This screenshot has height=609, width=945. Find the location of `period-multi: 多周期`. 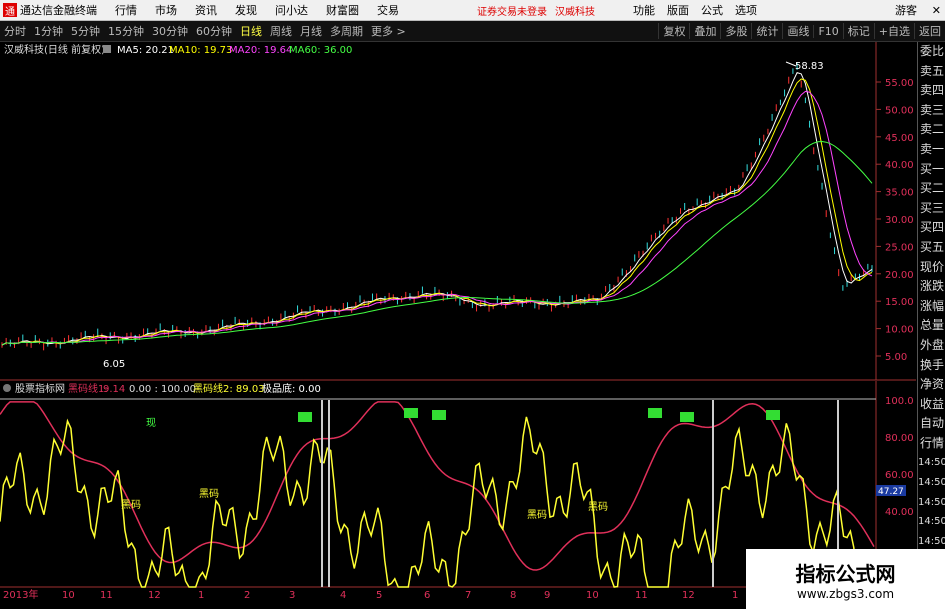

period-multi: 多周期 is located at coordinates (346, 31).